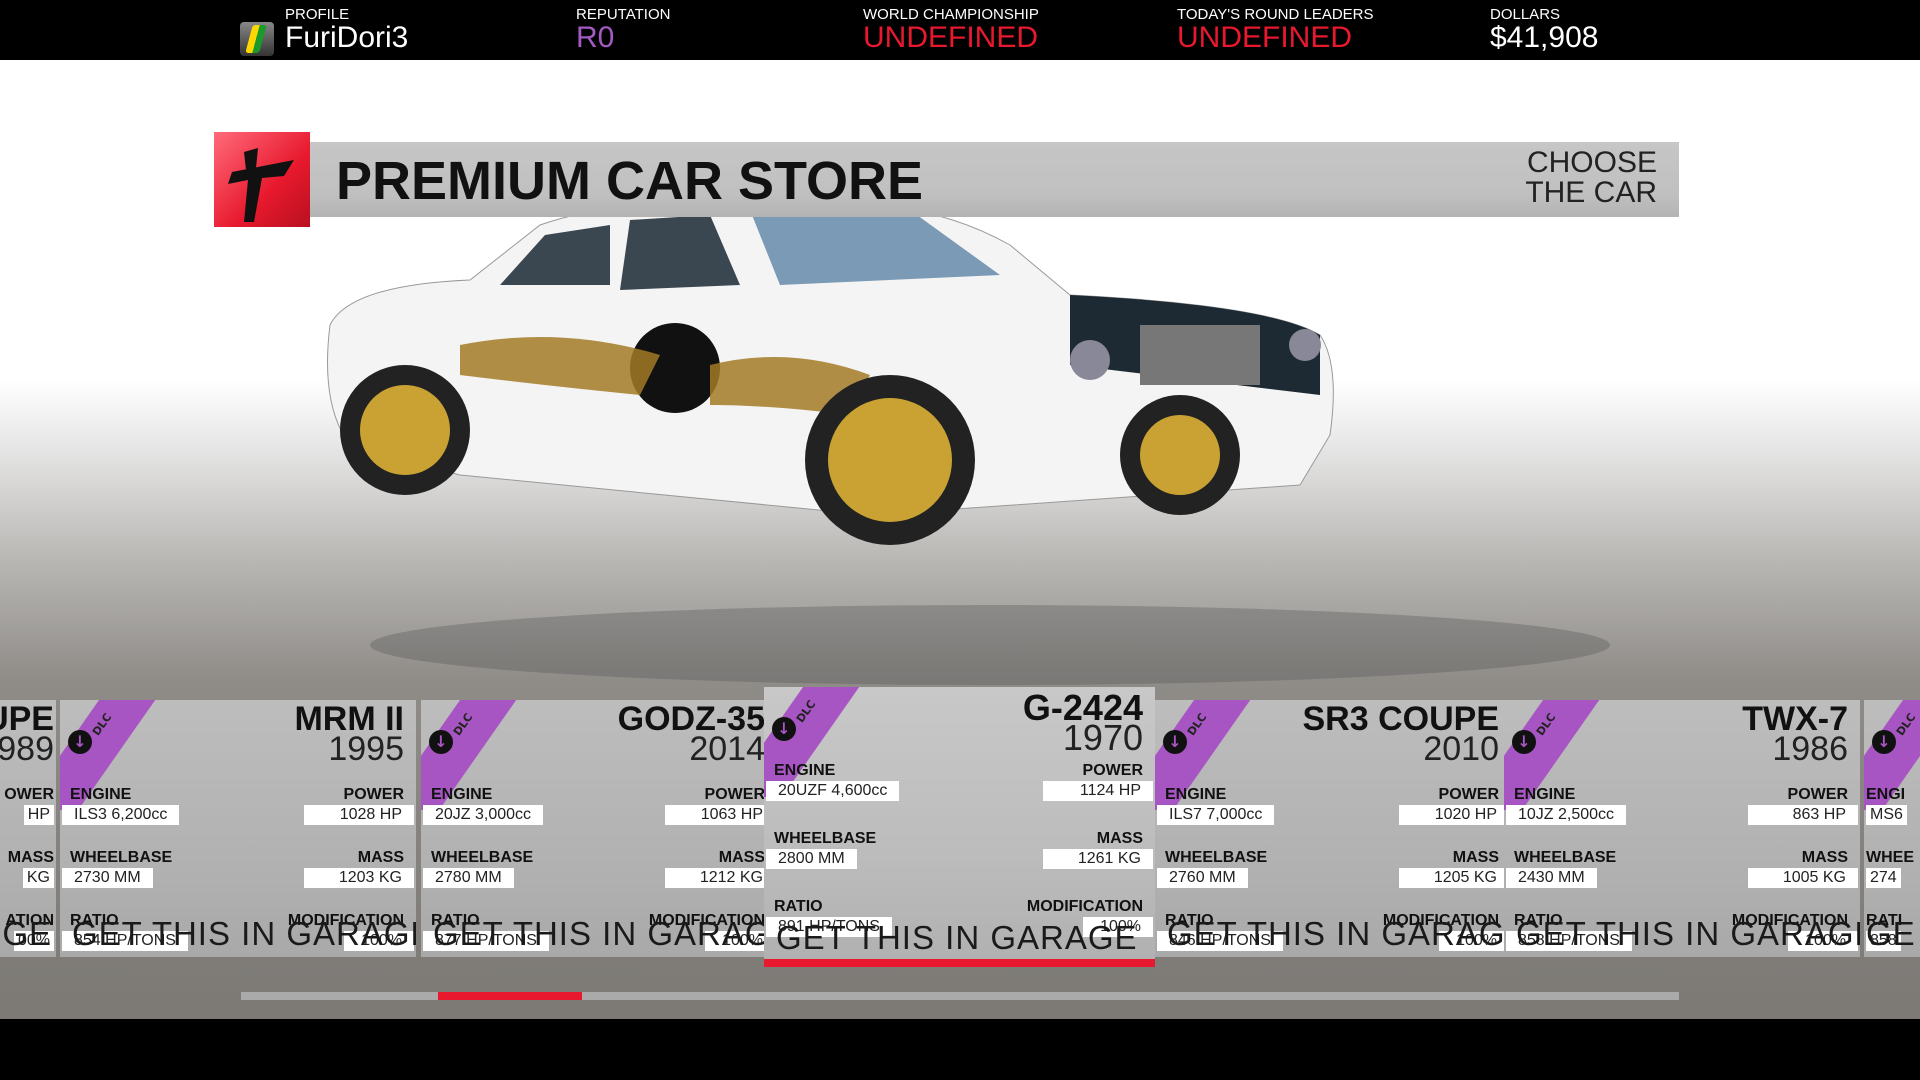 The width and height of the screenshot is (1920, 1080). I want to click on engine-value: 10JZ 2,500cc, so click(1566, 815).